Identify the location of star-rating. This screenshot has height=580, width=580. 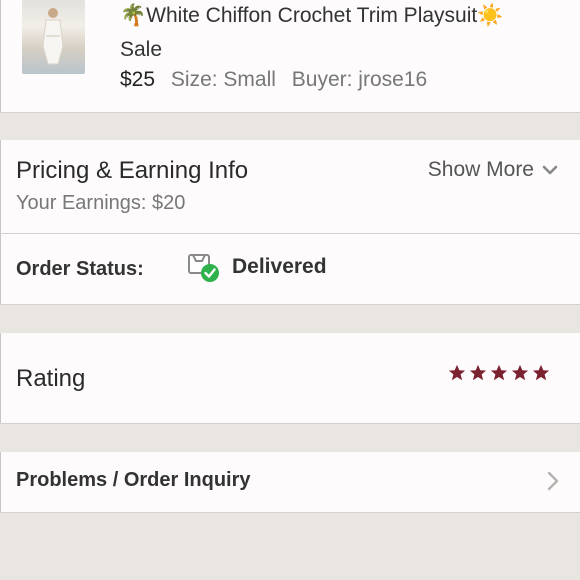
(499, 373).